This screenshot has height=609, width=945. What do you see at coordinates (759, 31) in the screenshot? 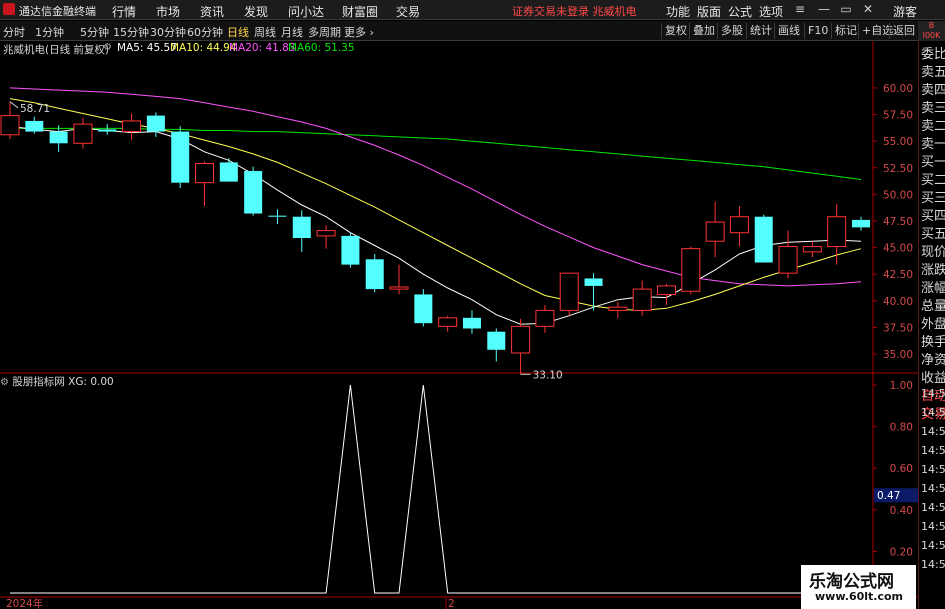
I see `button-stats: 统计` at bounding box center [759, 31].